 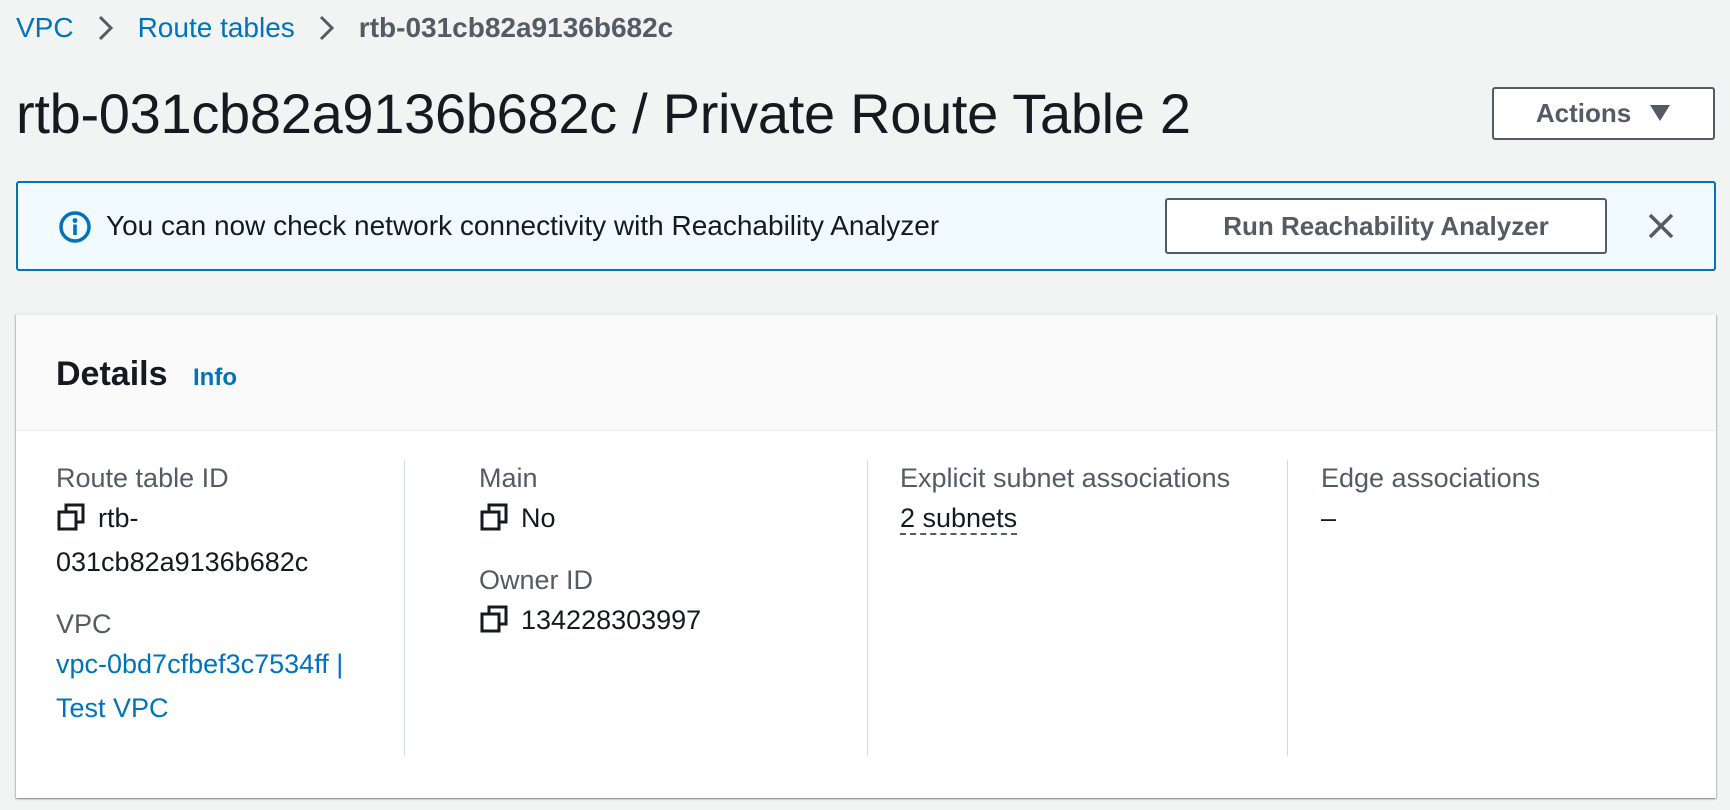 What do you see at coordinates (1065, 478) in the screenshot?
I see `explicit-subnet-associations-label: Explicit subnet associations` at bounding box center [1065, 478].